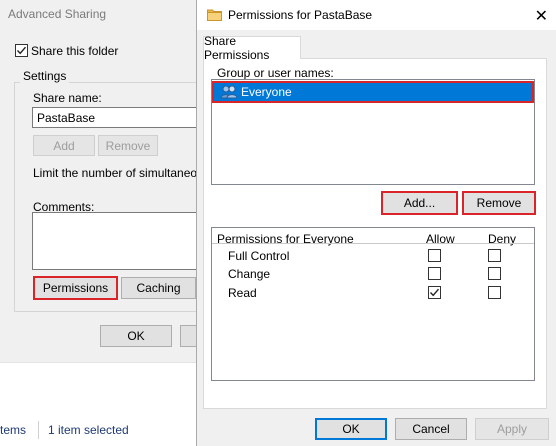 This screenshot has height=446, width=556. What do you see at coordinates (259, 256) in the screenshot?
I see `permission-full-control-label: Full Control` at bounding box center [259, 256].